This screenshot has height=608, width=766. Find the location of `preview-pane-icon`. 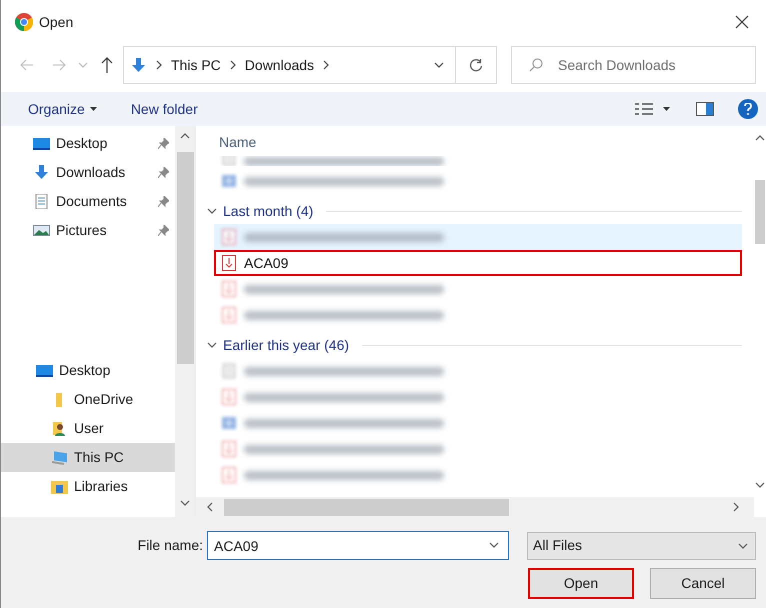

preview-pane-icon is located at coordinates (705, 109).